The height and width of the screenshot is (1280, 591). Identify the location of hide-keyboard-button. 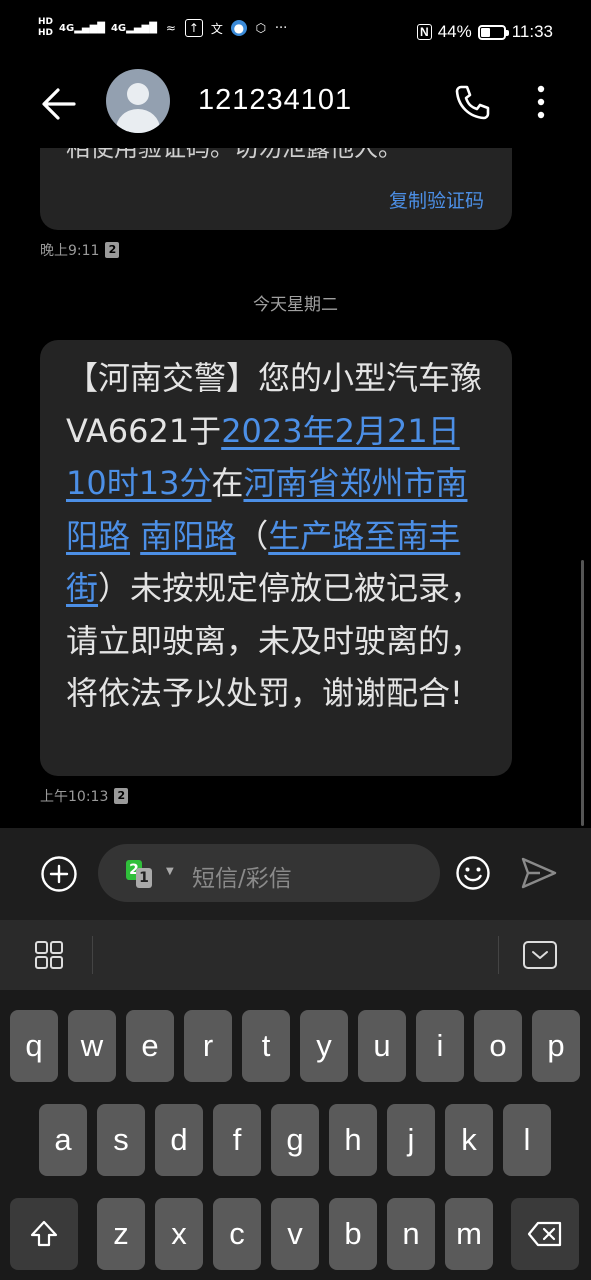
(540, 955).